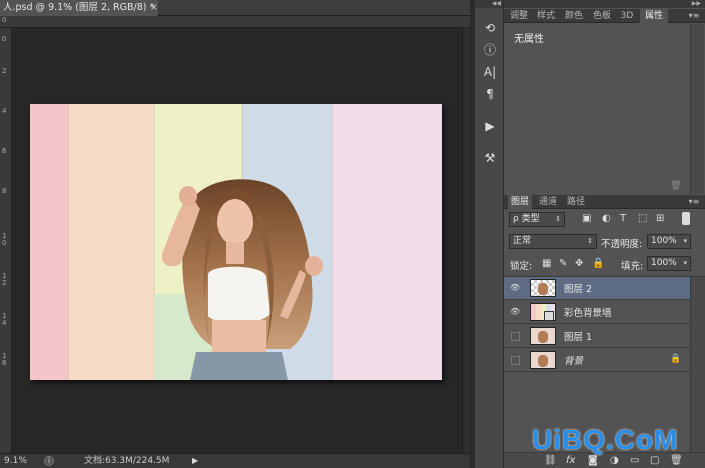 This screenshot has width=705, height=468. I want to click on collapse-arrows-icon: ◀◀, so click(489, 4).